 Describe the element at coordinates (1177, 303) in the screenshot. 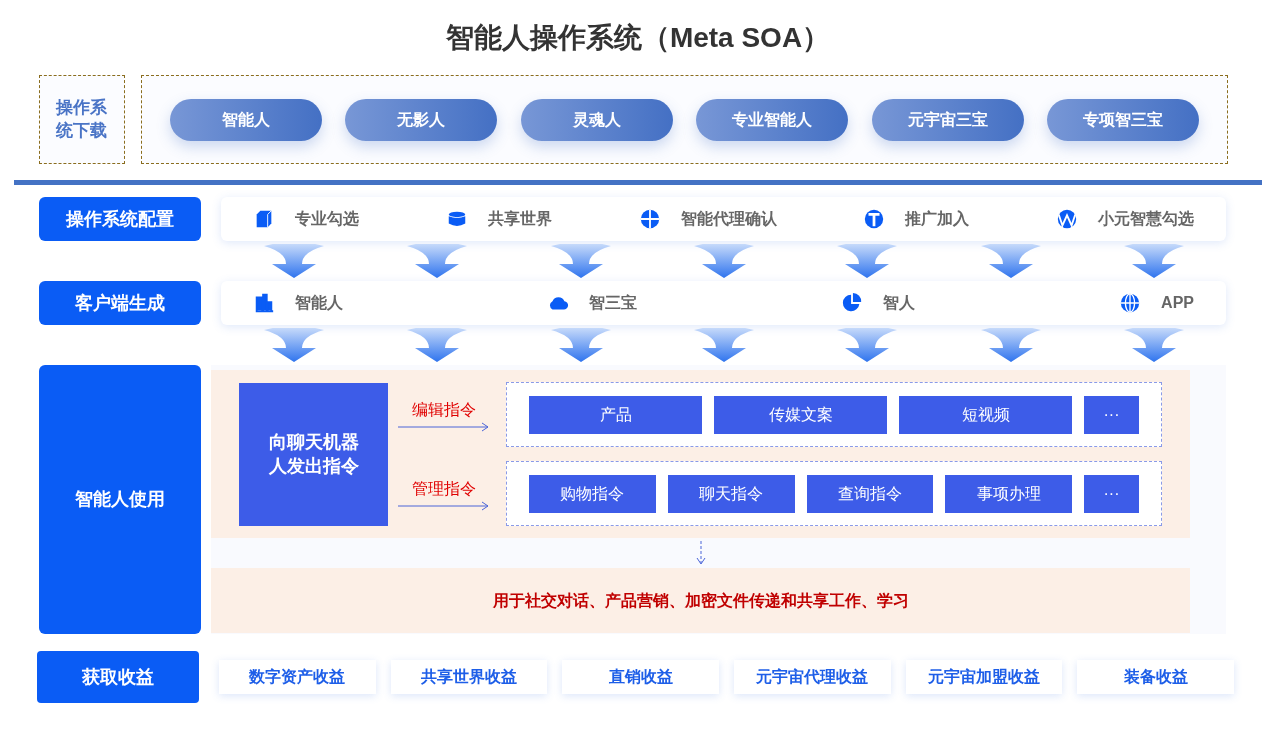

I see `feature-label: APP` at that location.